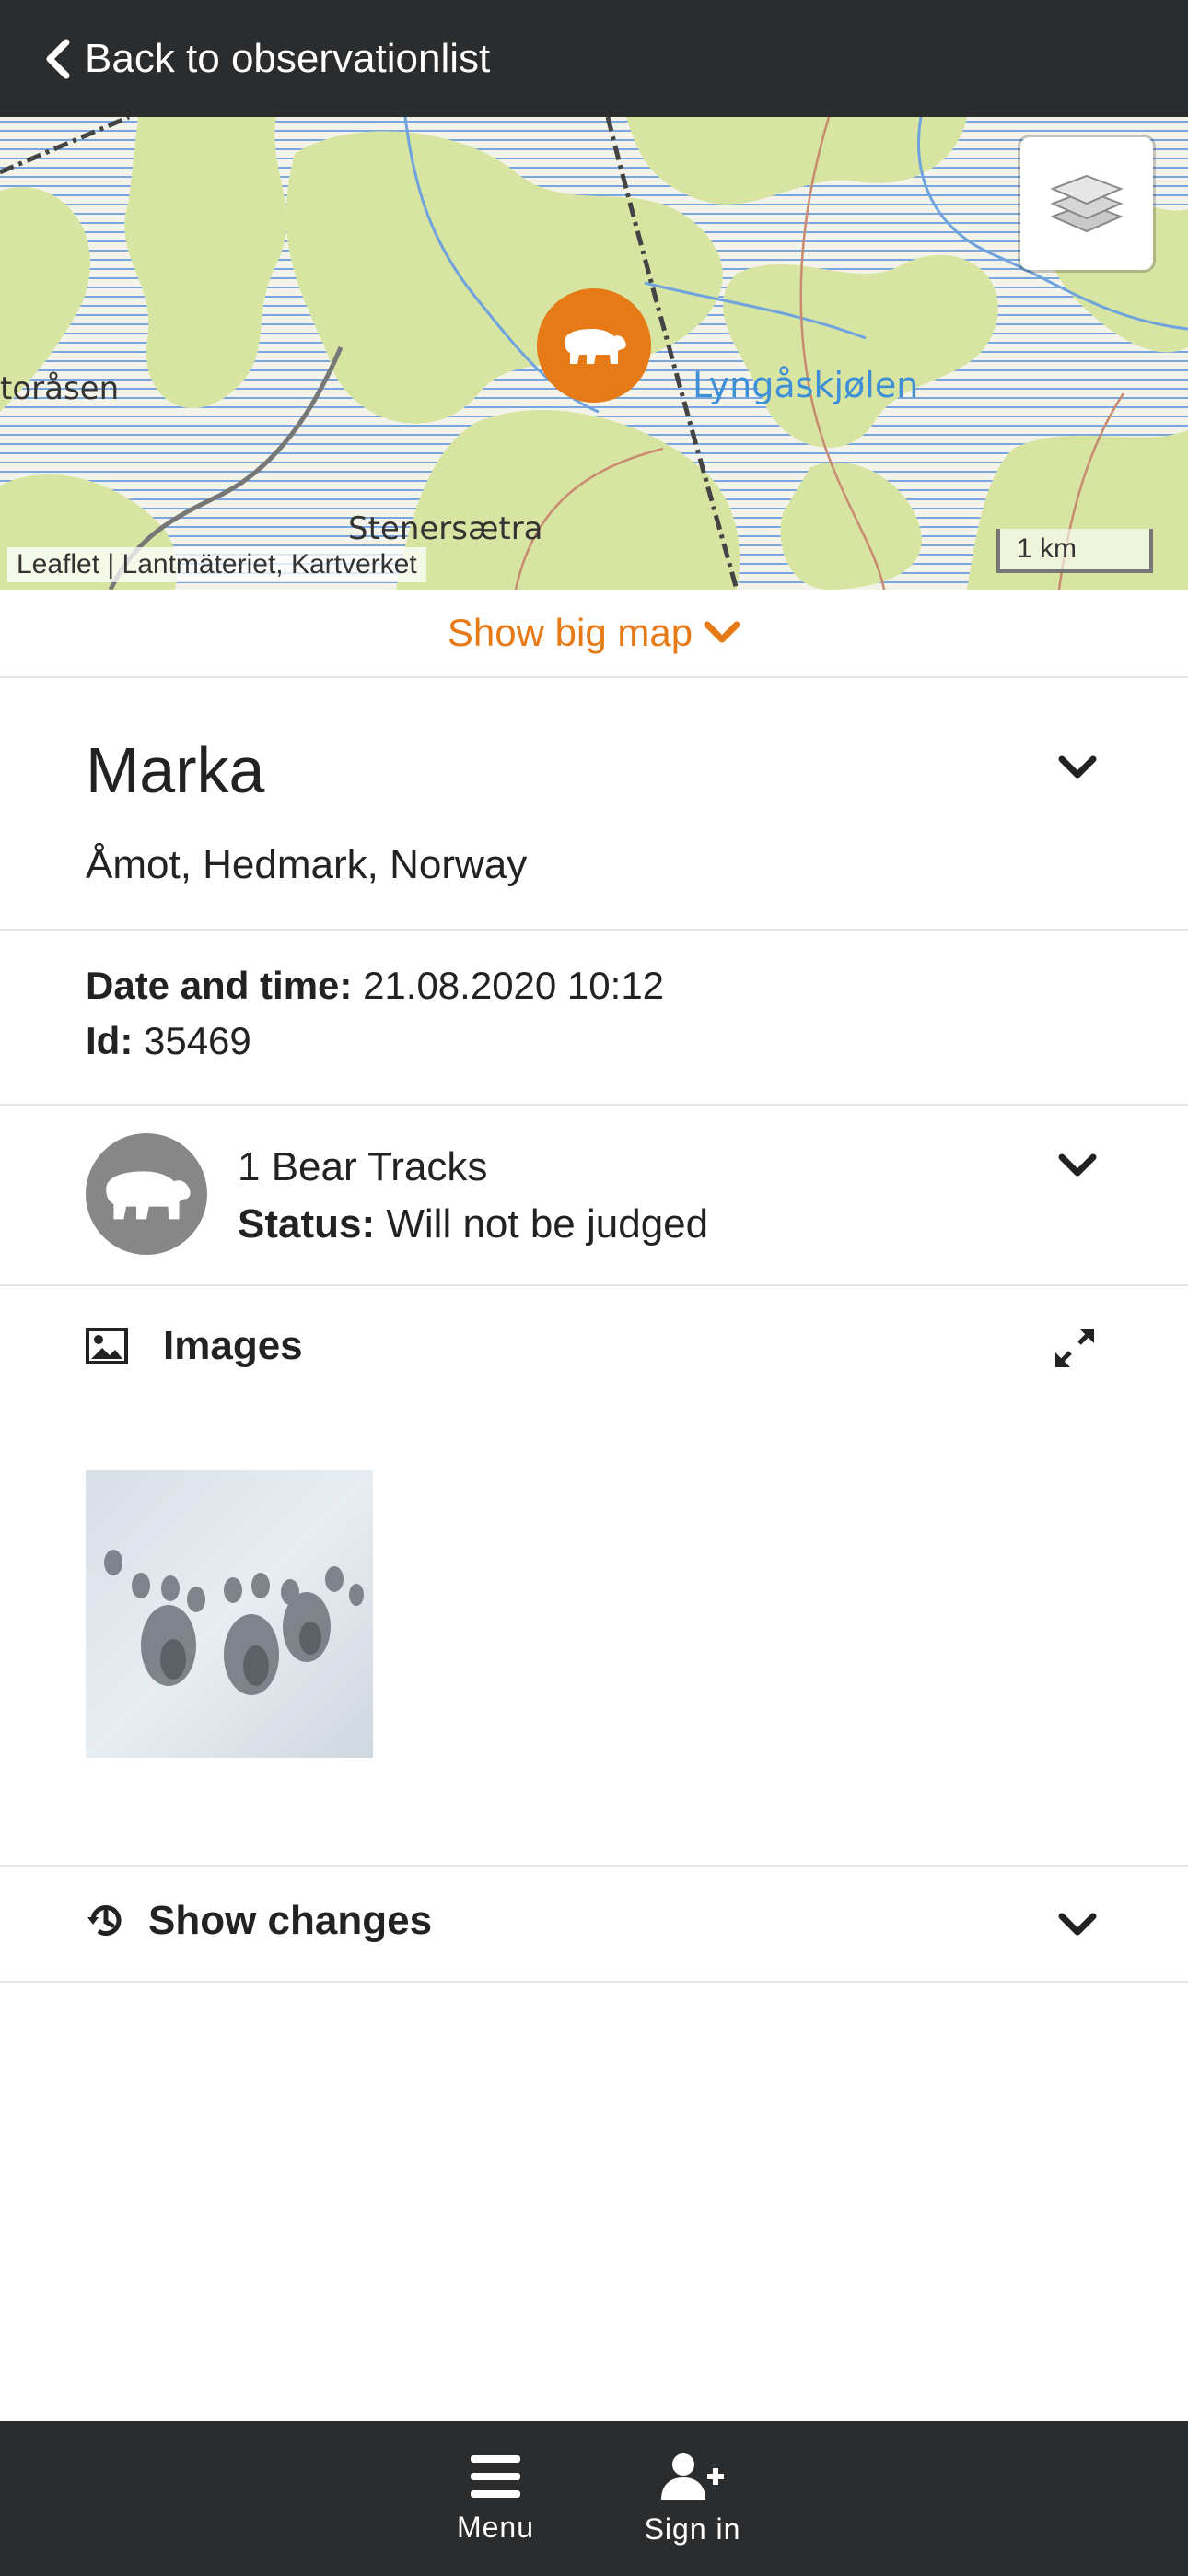 Image resolution: width=1188 pixels, height=2576 pixels. I want to click on images-heading: Images, so click(194, 1346).